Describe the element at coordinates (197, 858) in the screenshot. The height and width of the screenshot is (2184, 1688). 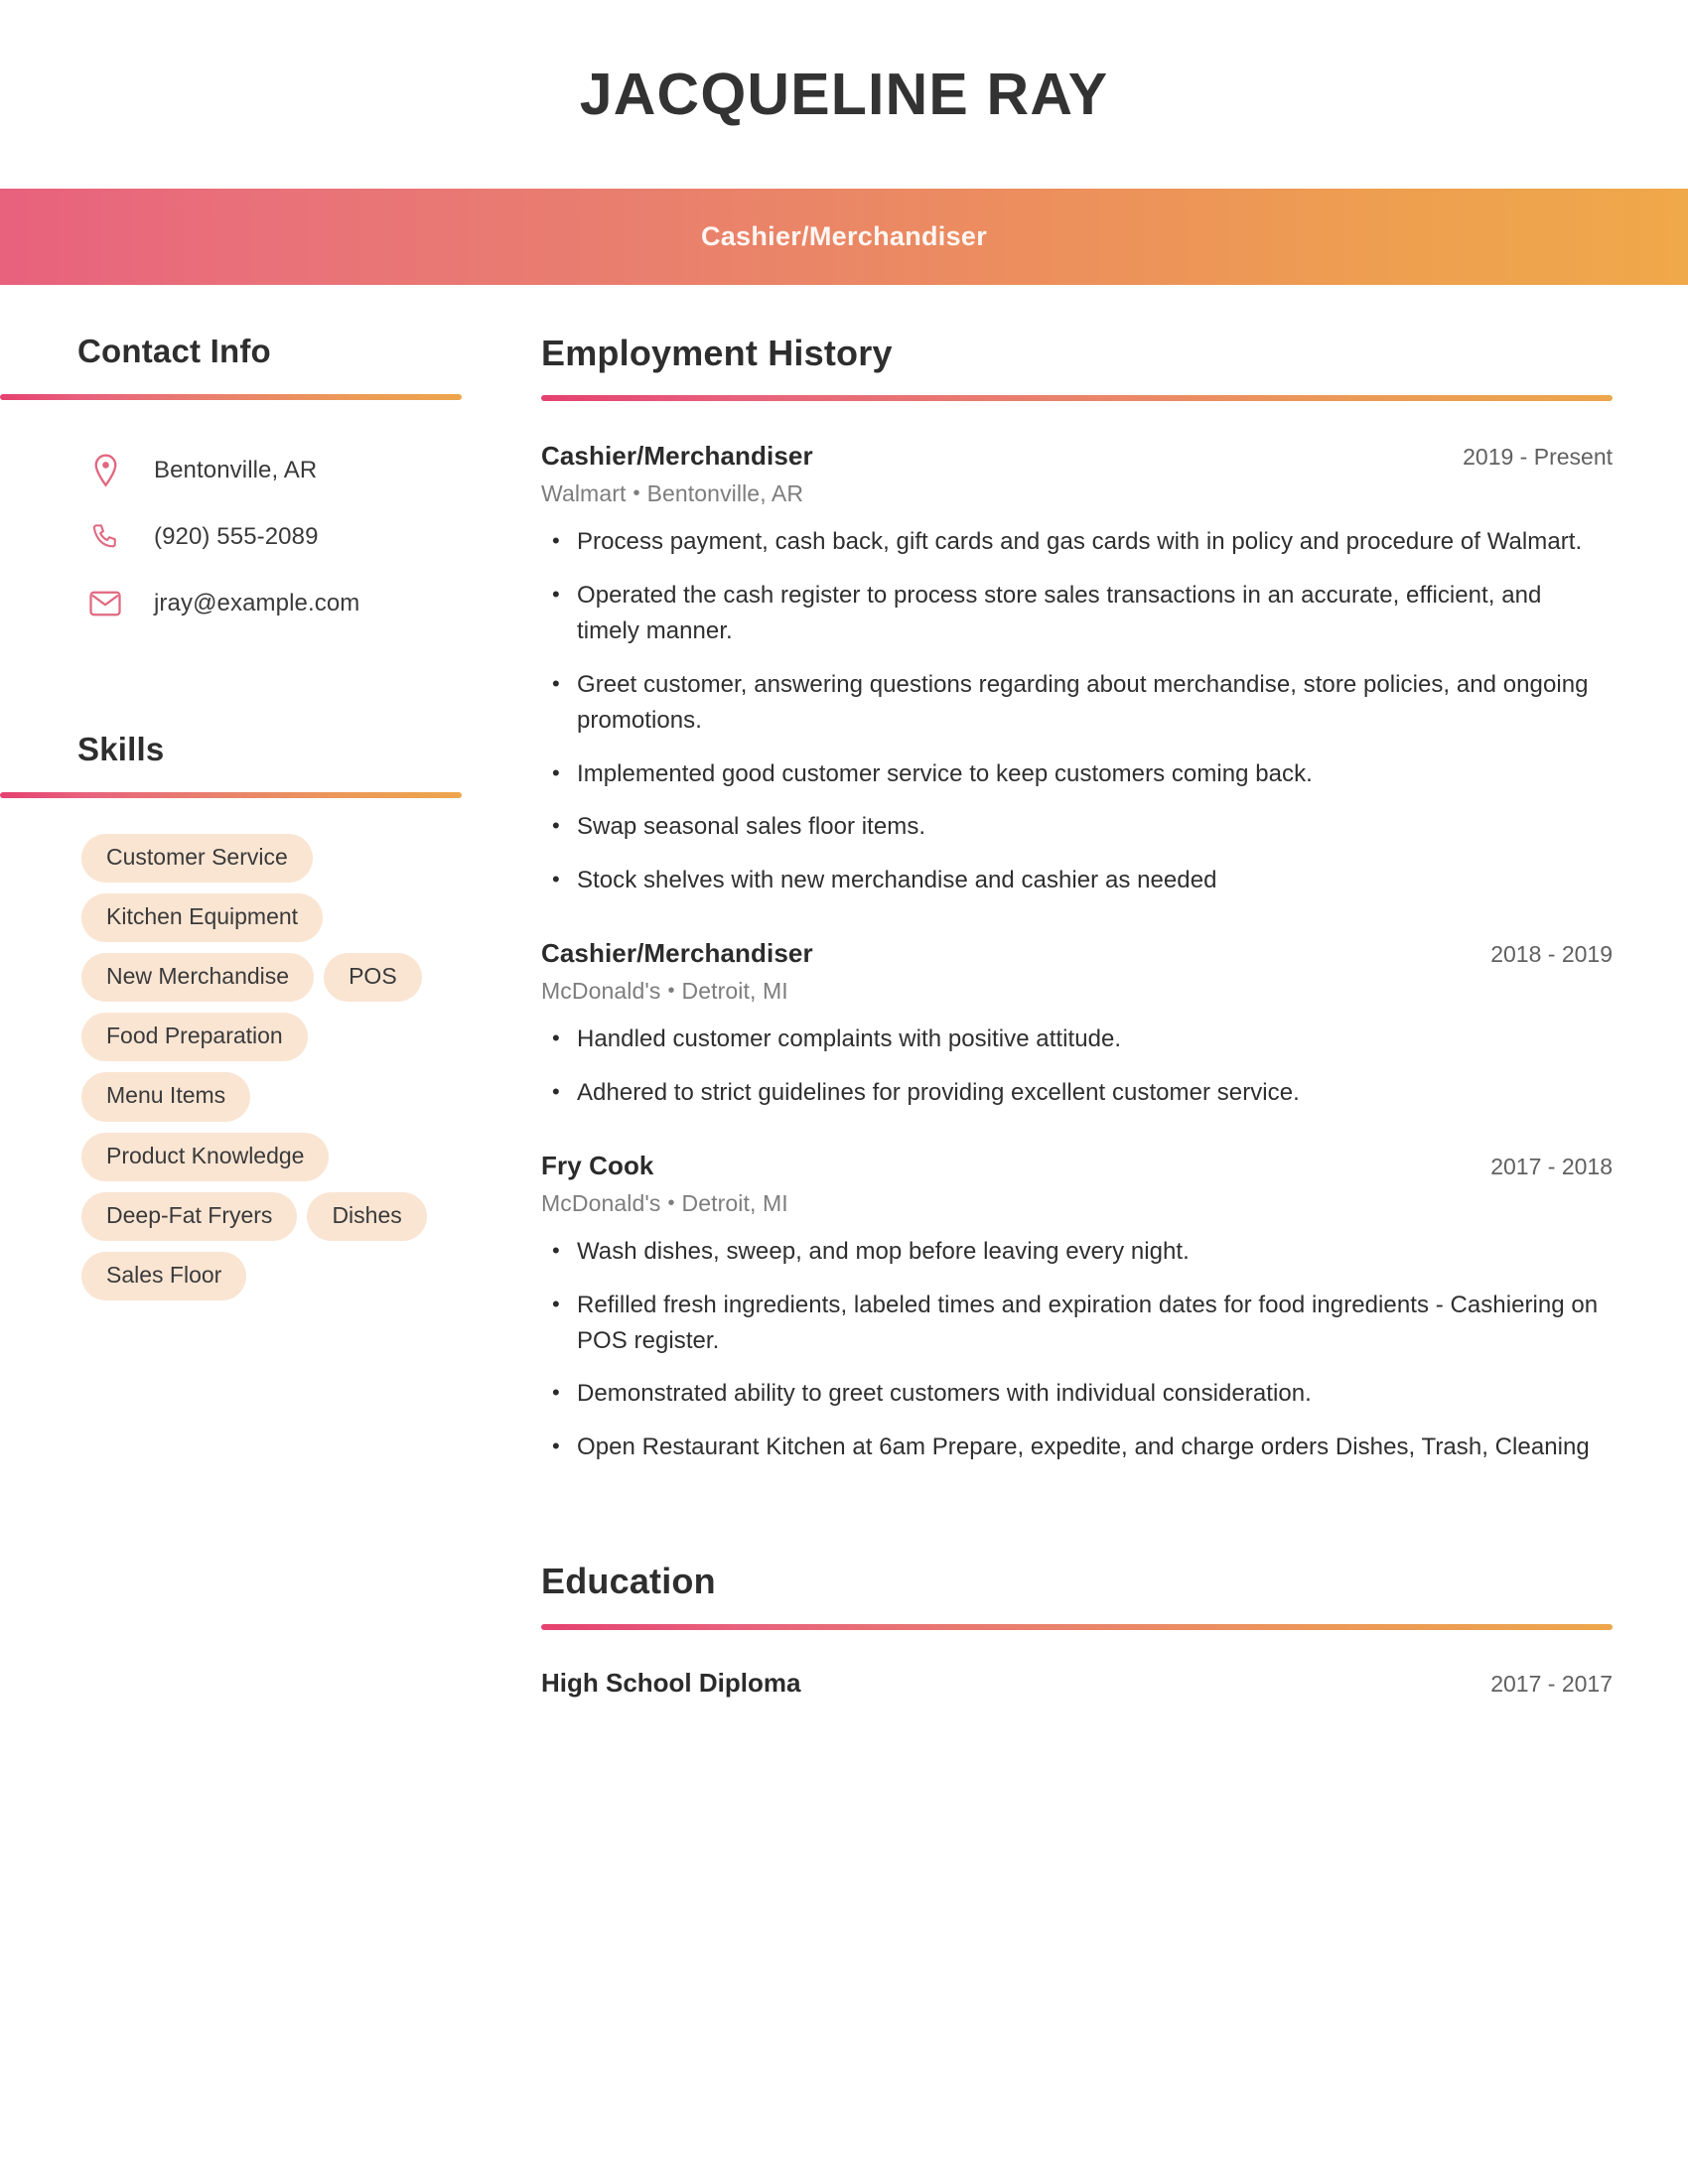
I see `skill-pill: Customer Service` at that location.